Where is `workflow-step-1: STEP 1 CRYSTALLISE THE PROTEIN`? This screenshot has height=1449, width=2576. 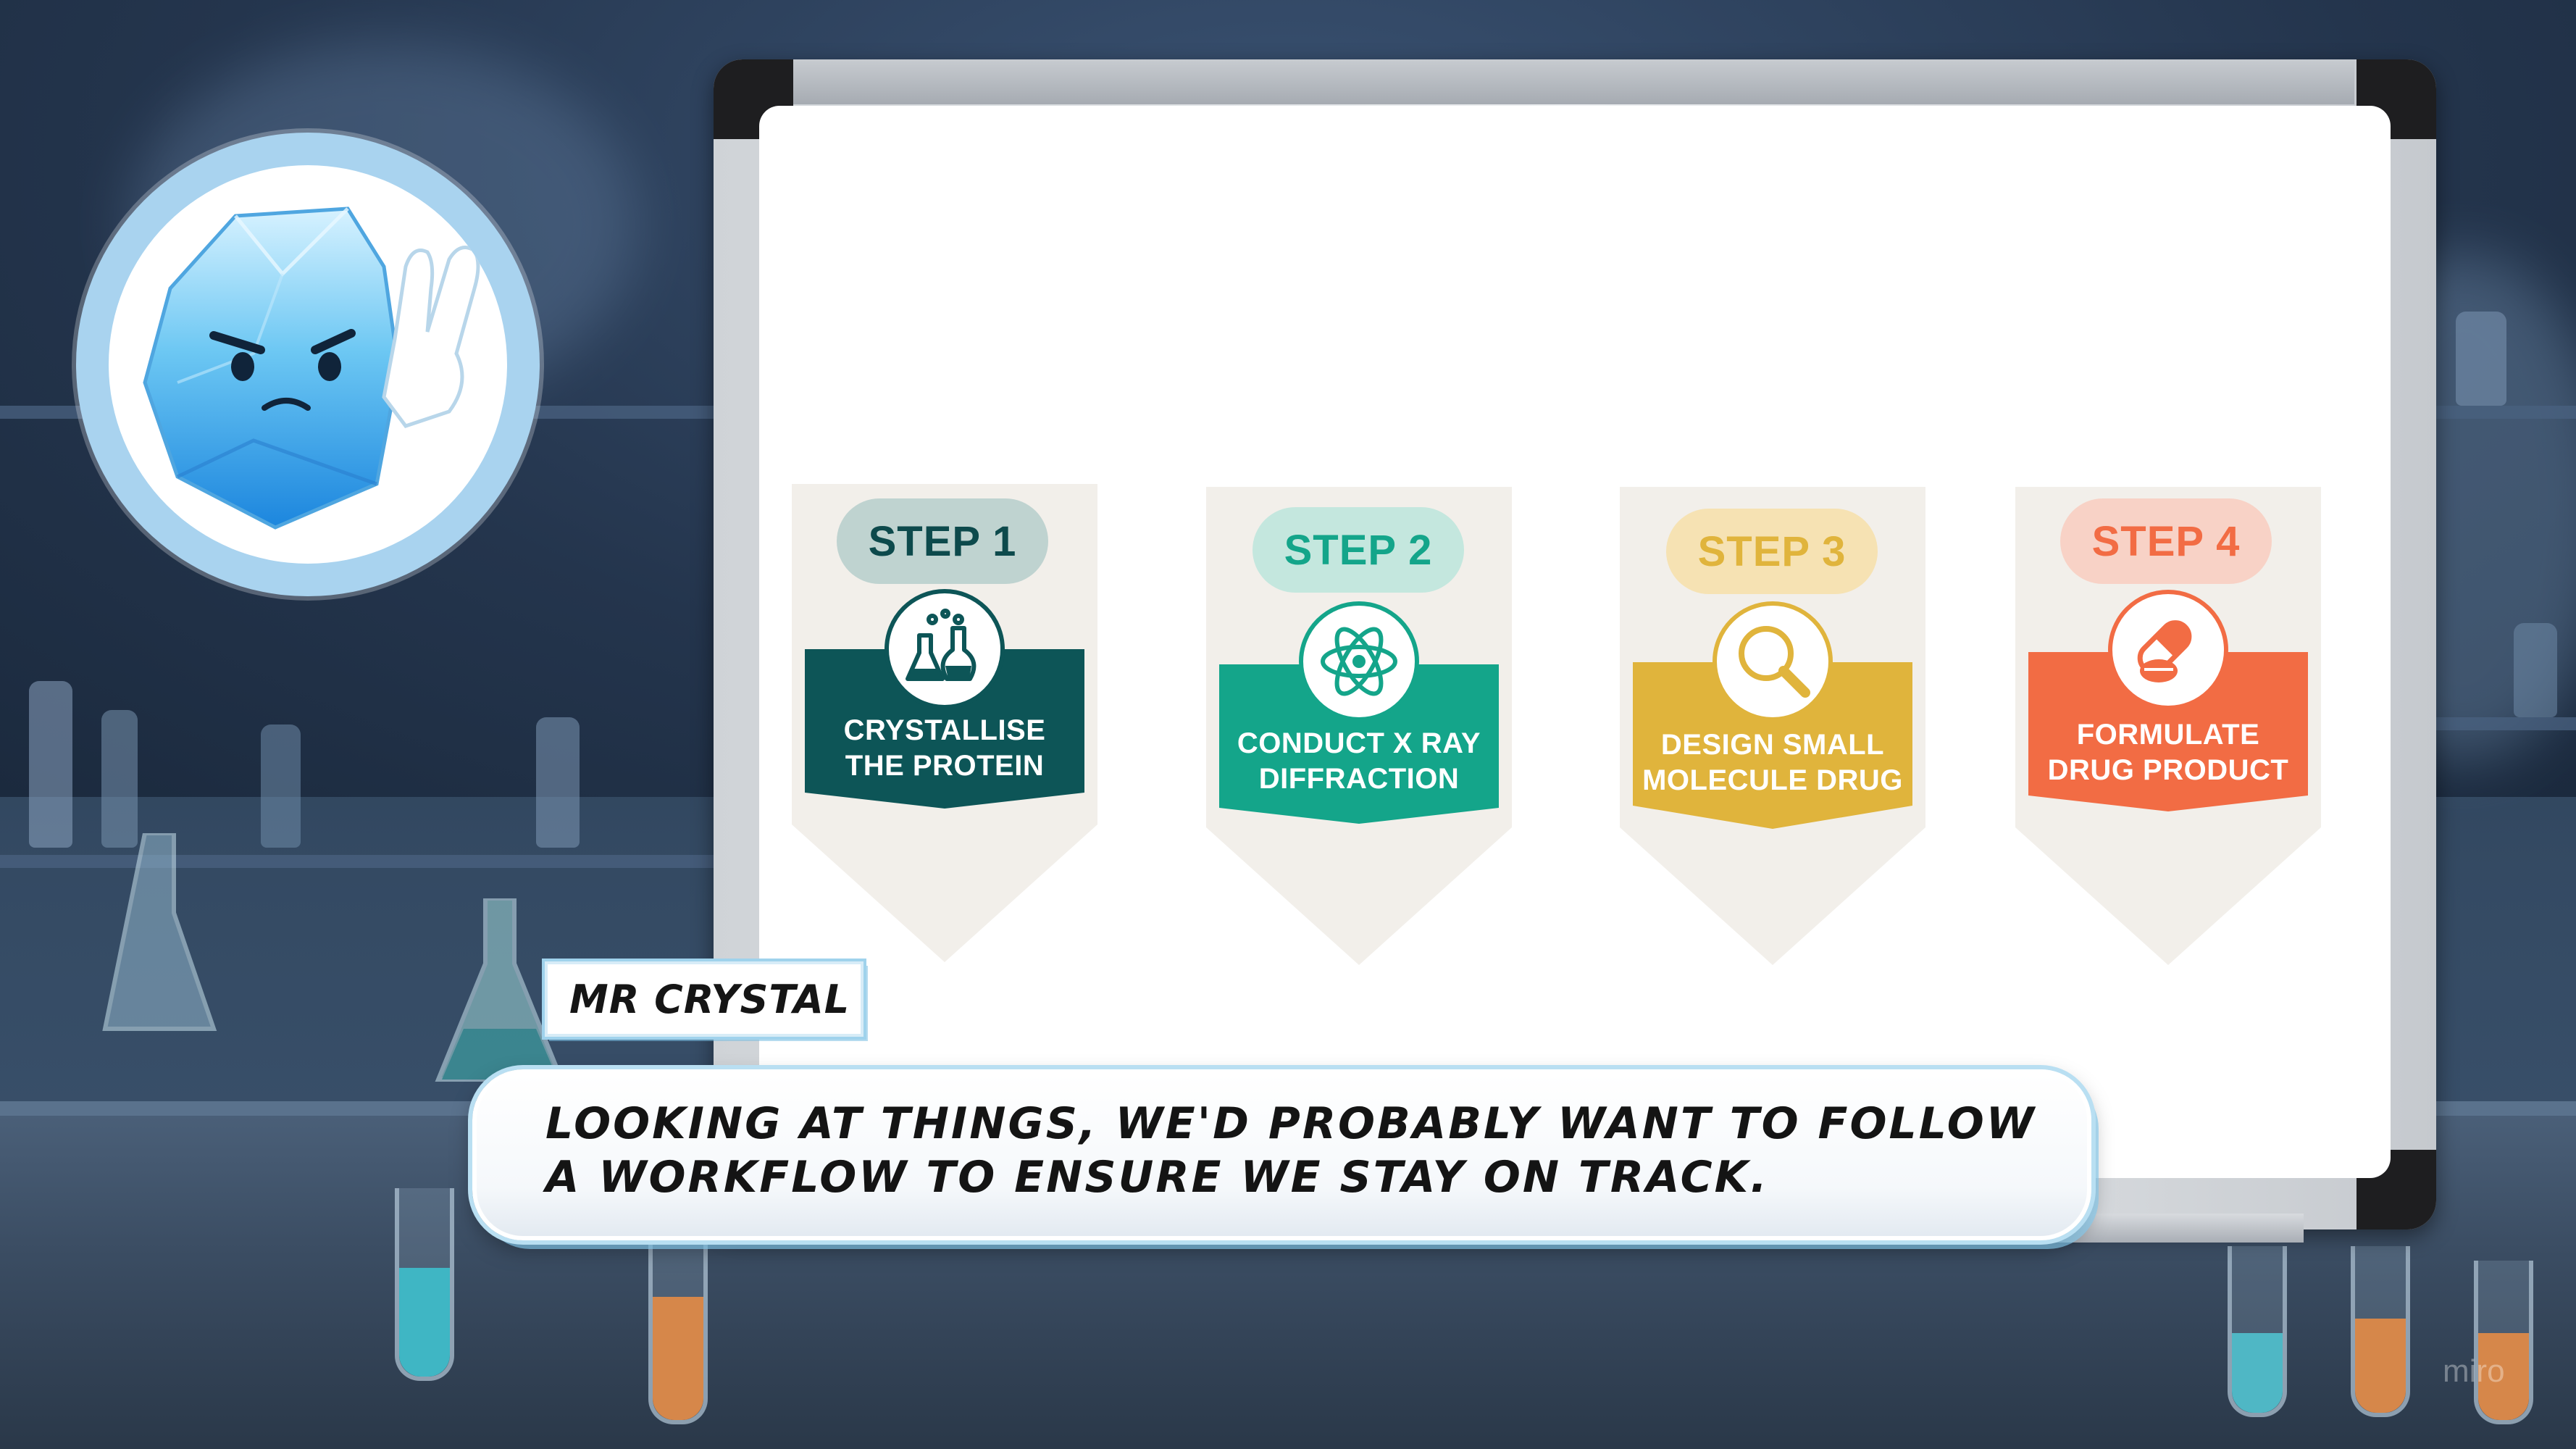
workflow-step-1: STEP 1 CRYSTALLISE THE PROTEIN is located at coordinates (944, 723).